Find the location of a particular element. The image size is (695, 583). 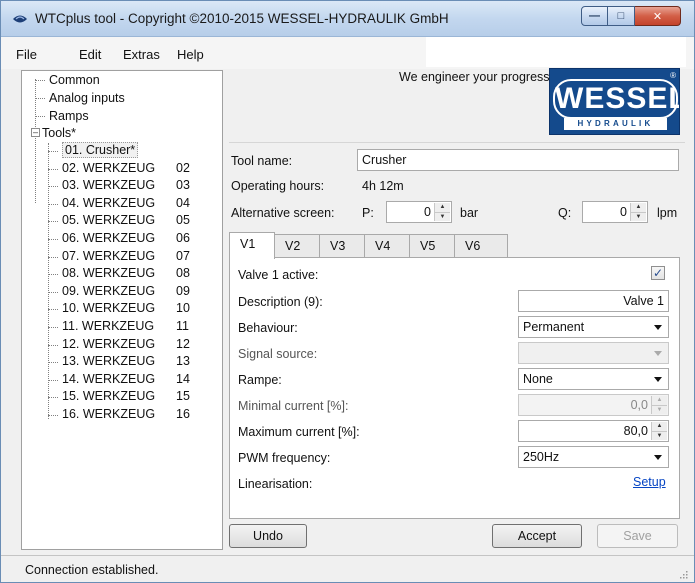

p-stepper-arrows: ▲ ▼ is located at coordinates (442, 212).